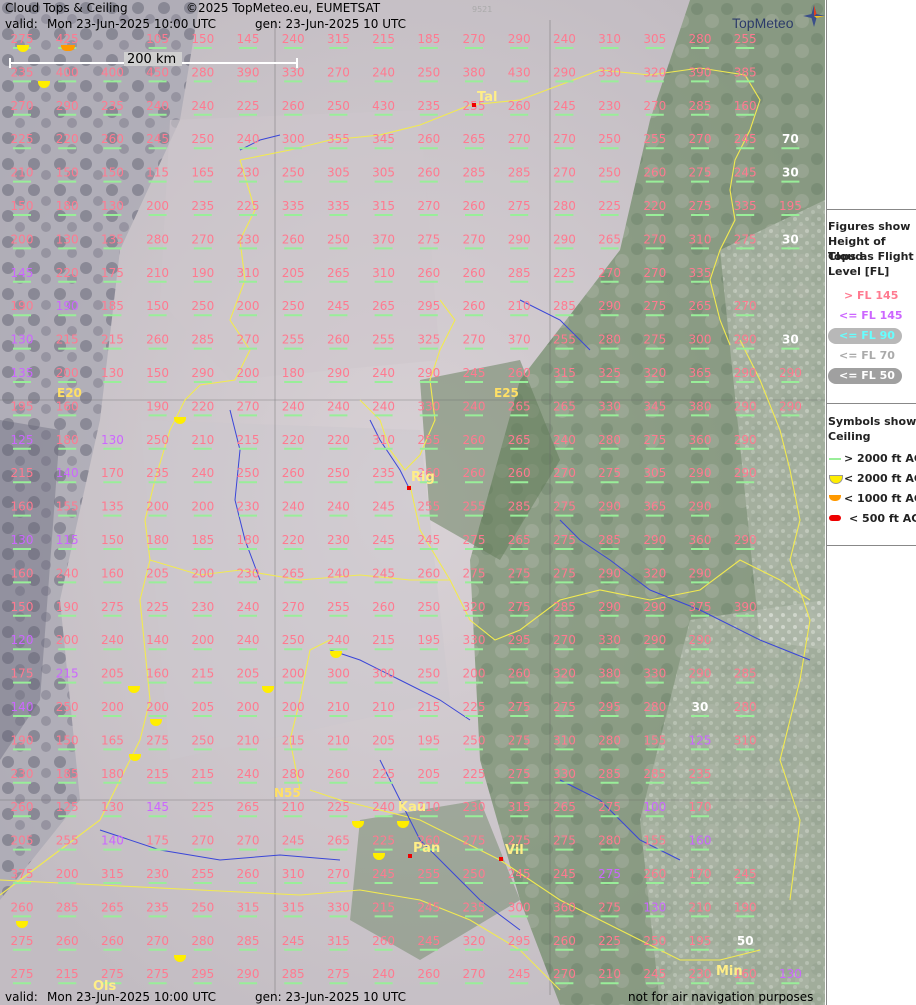  What do you see at coordinates (700, 239) in the screenshot?
I see `cloud-top-value: 310` at bounding box center [700, 239].